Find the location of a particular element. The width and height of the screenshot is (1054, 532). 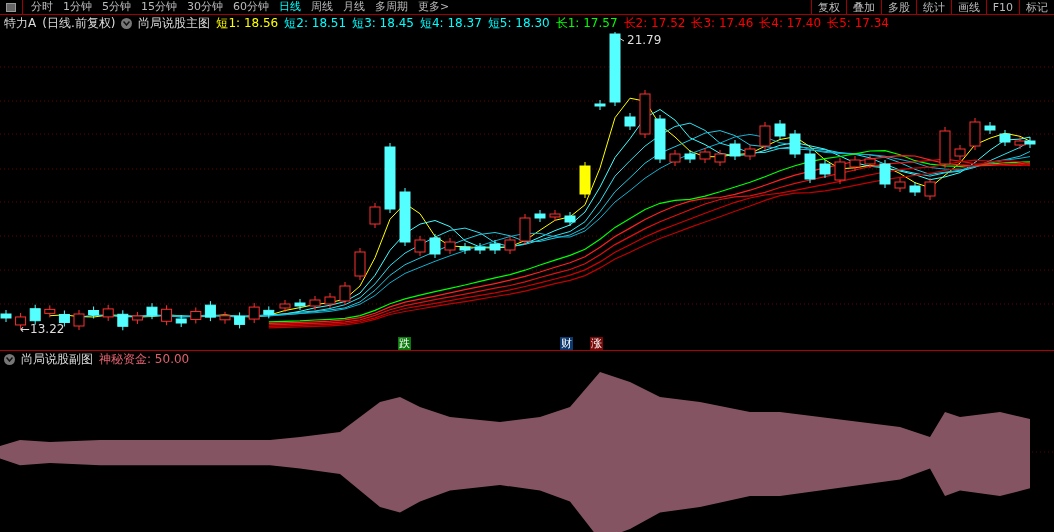

period-tab: 日线 is located at coordinates (290, 7).